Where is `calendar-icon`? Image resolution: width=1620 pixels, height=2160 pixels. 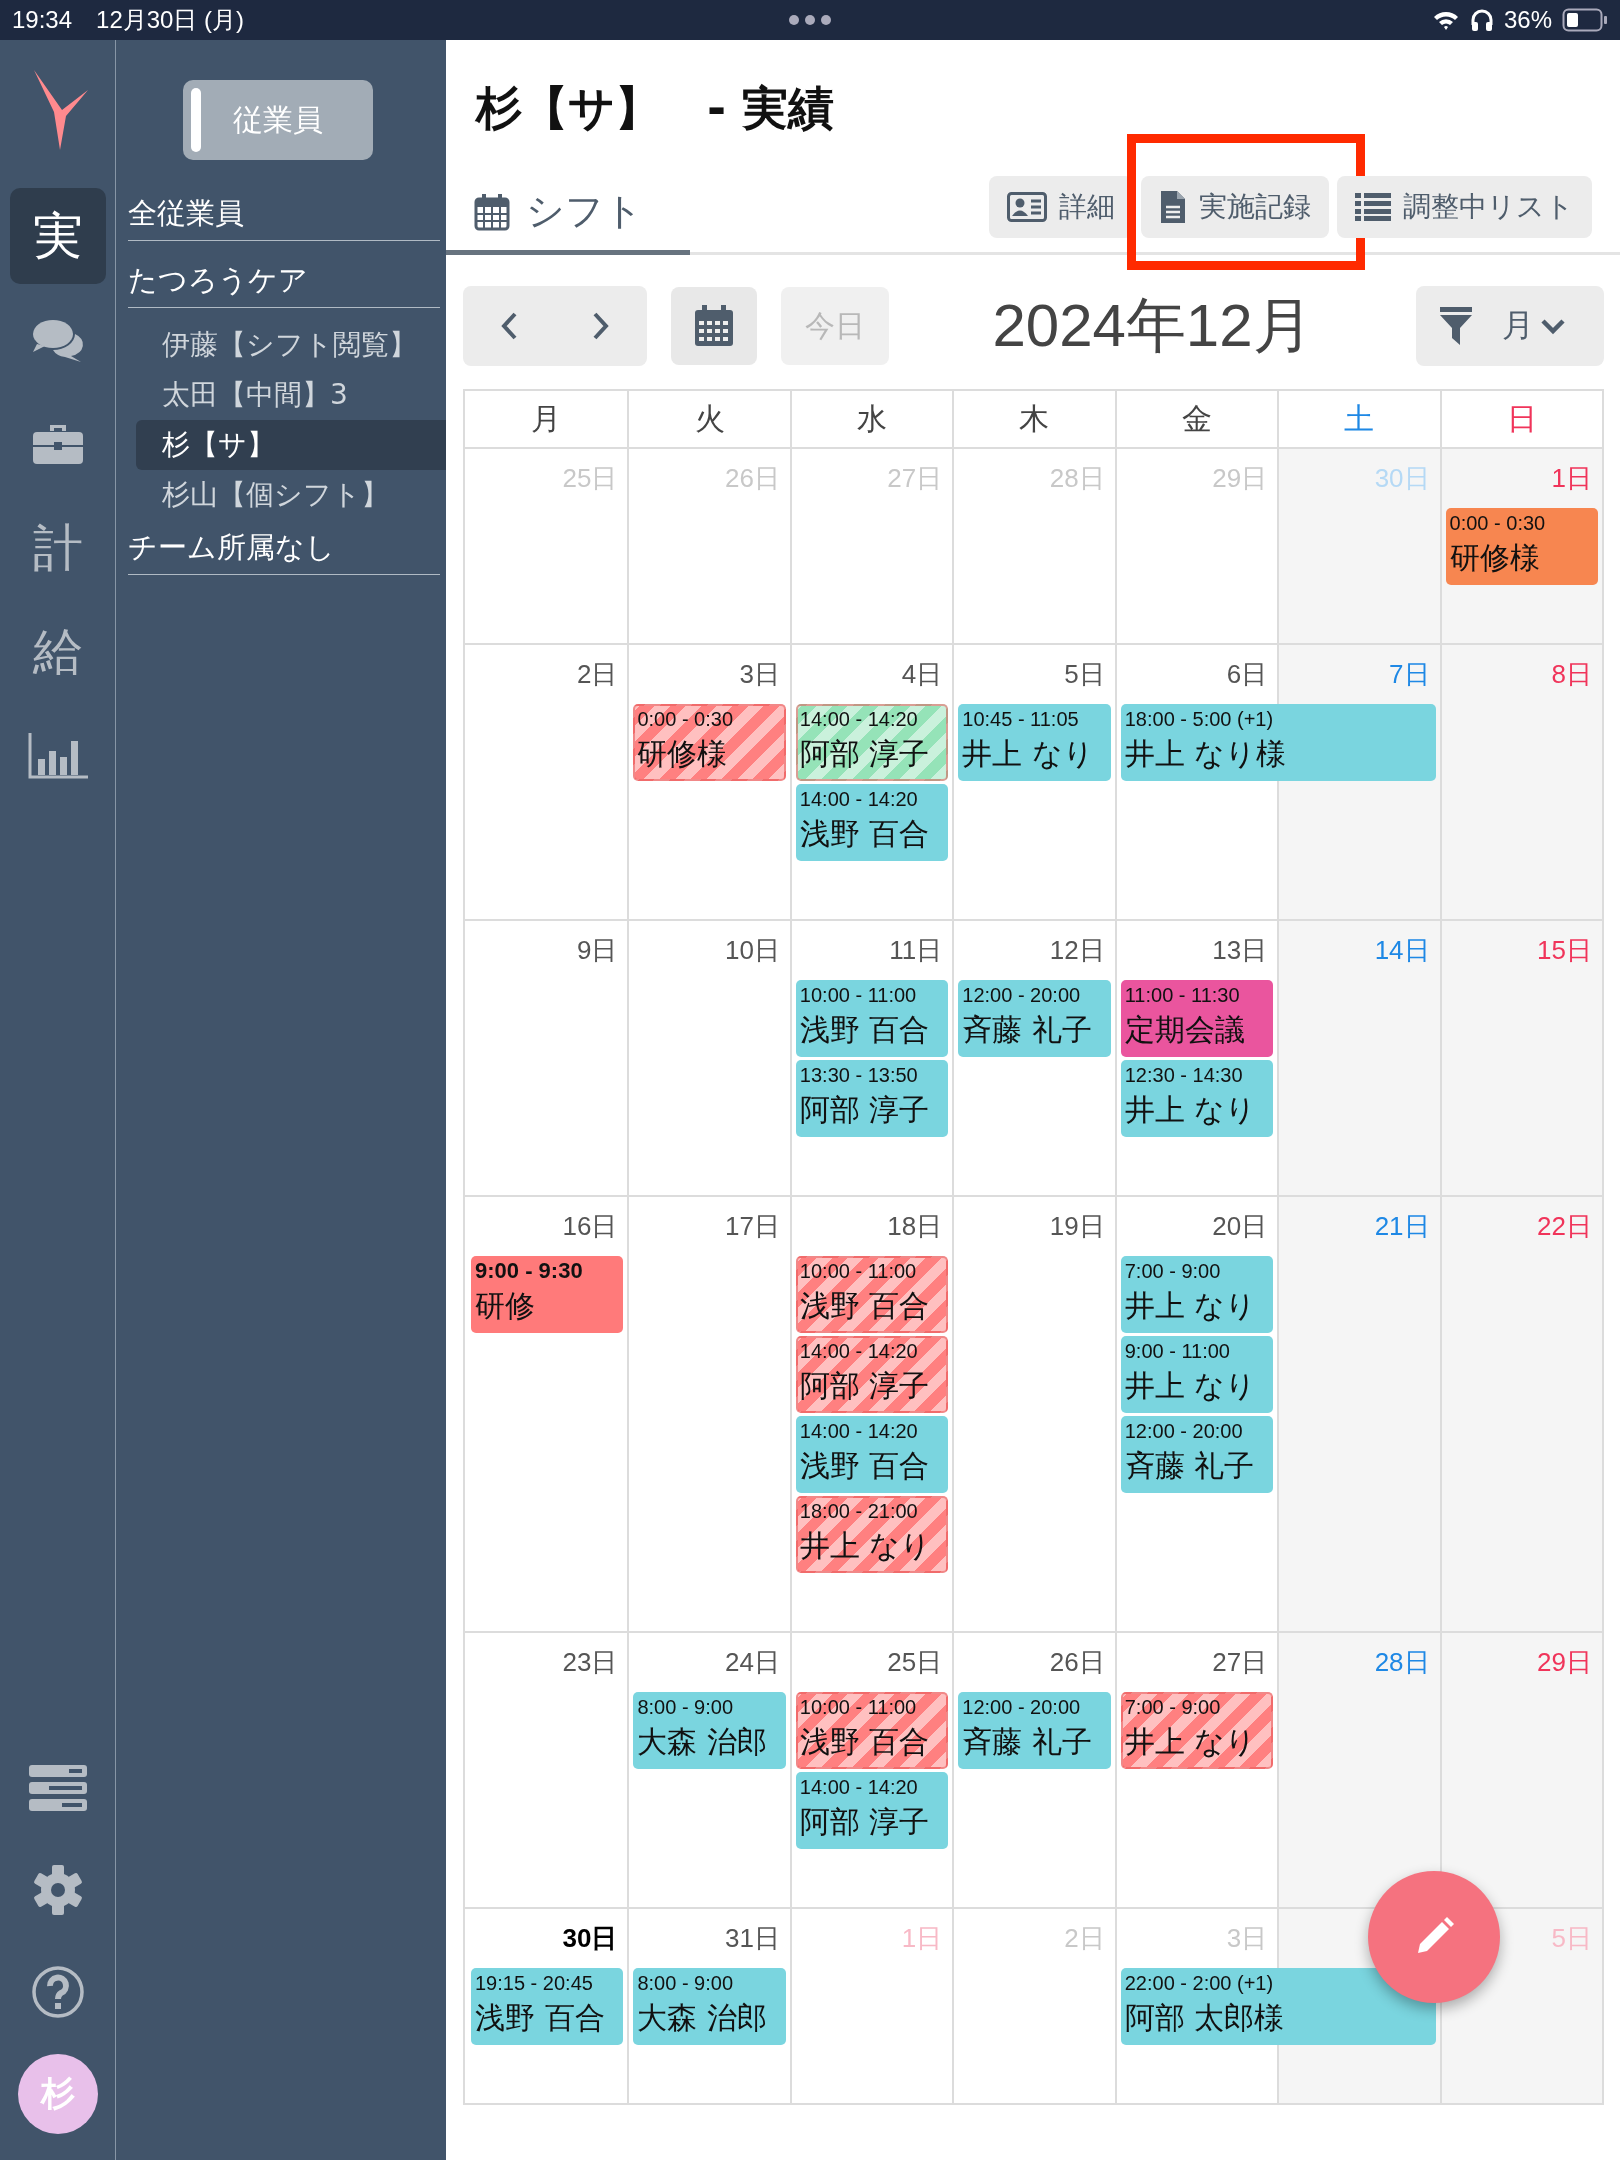 calendar-icon is located at coordinates (714, 326).